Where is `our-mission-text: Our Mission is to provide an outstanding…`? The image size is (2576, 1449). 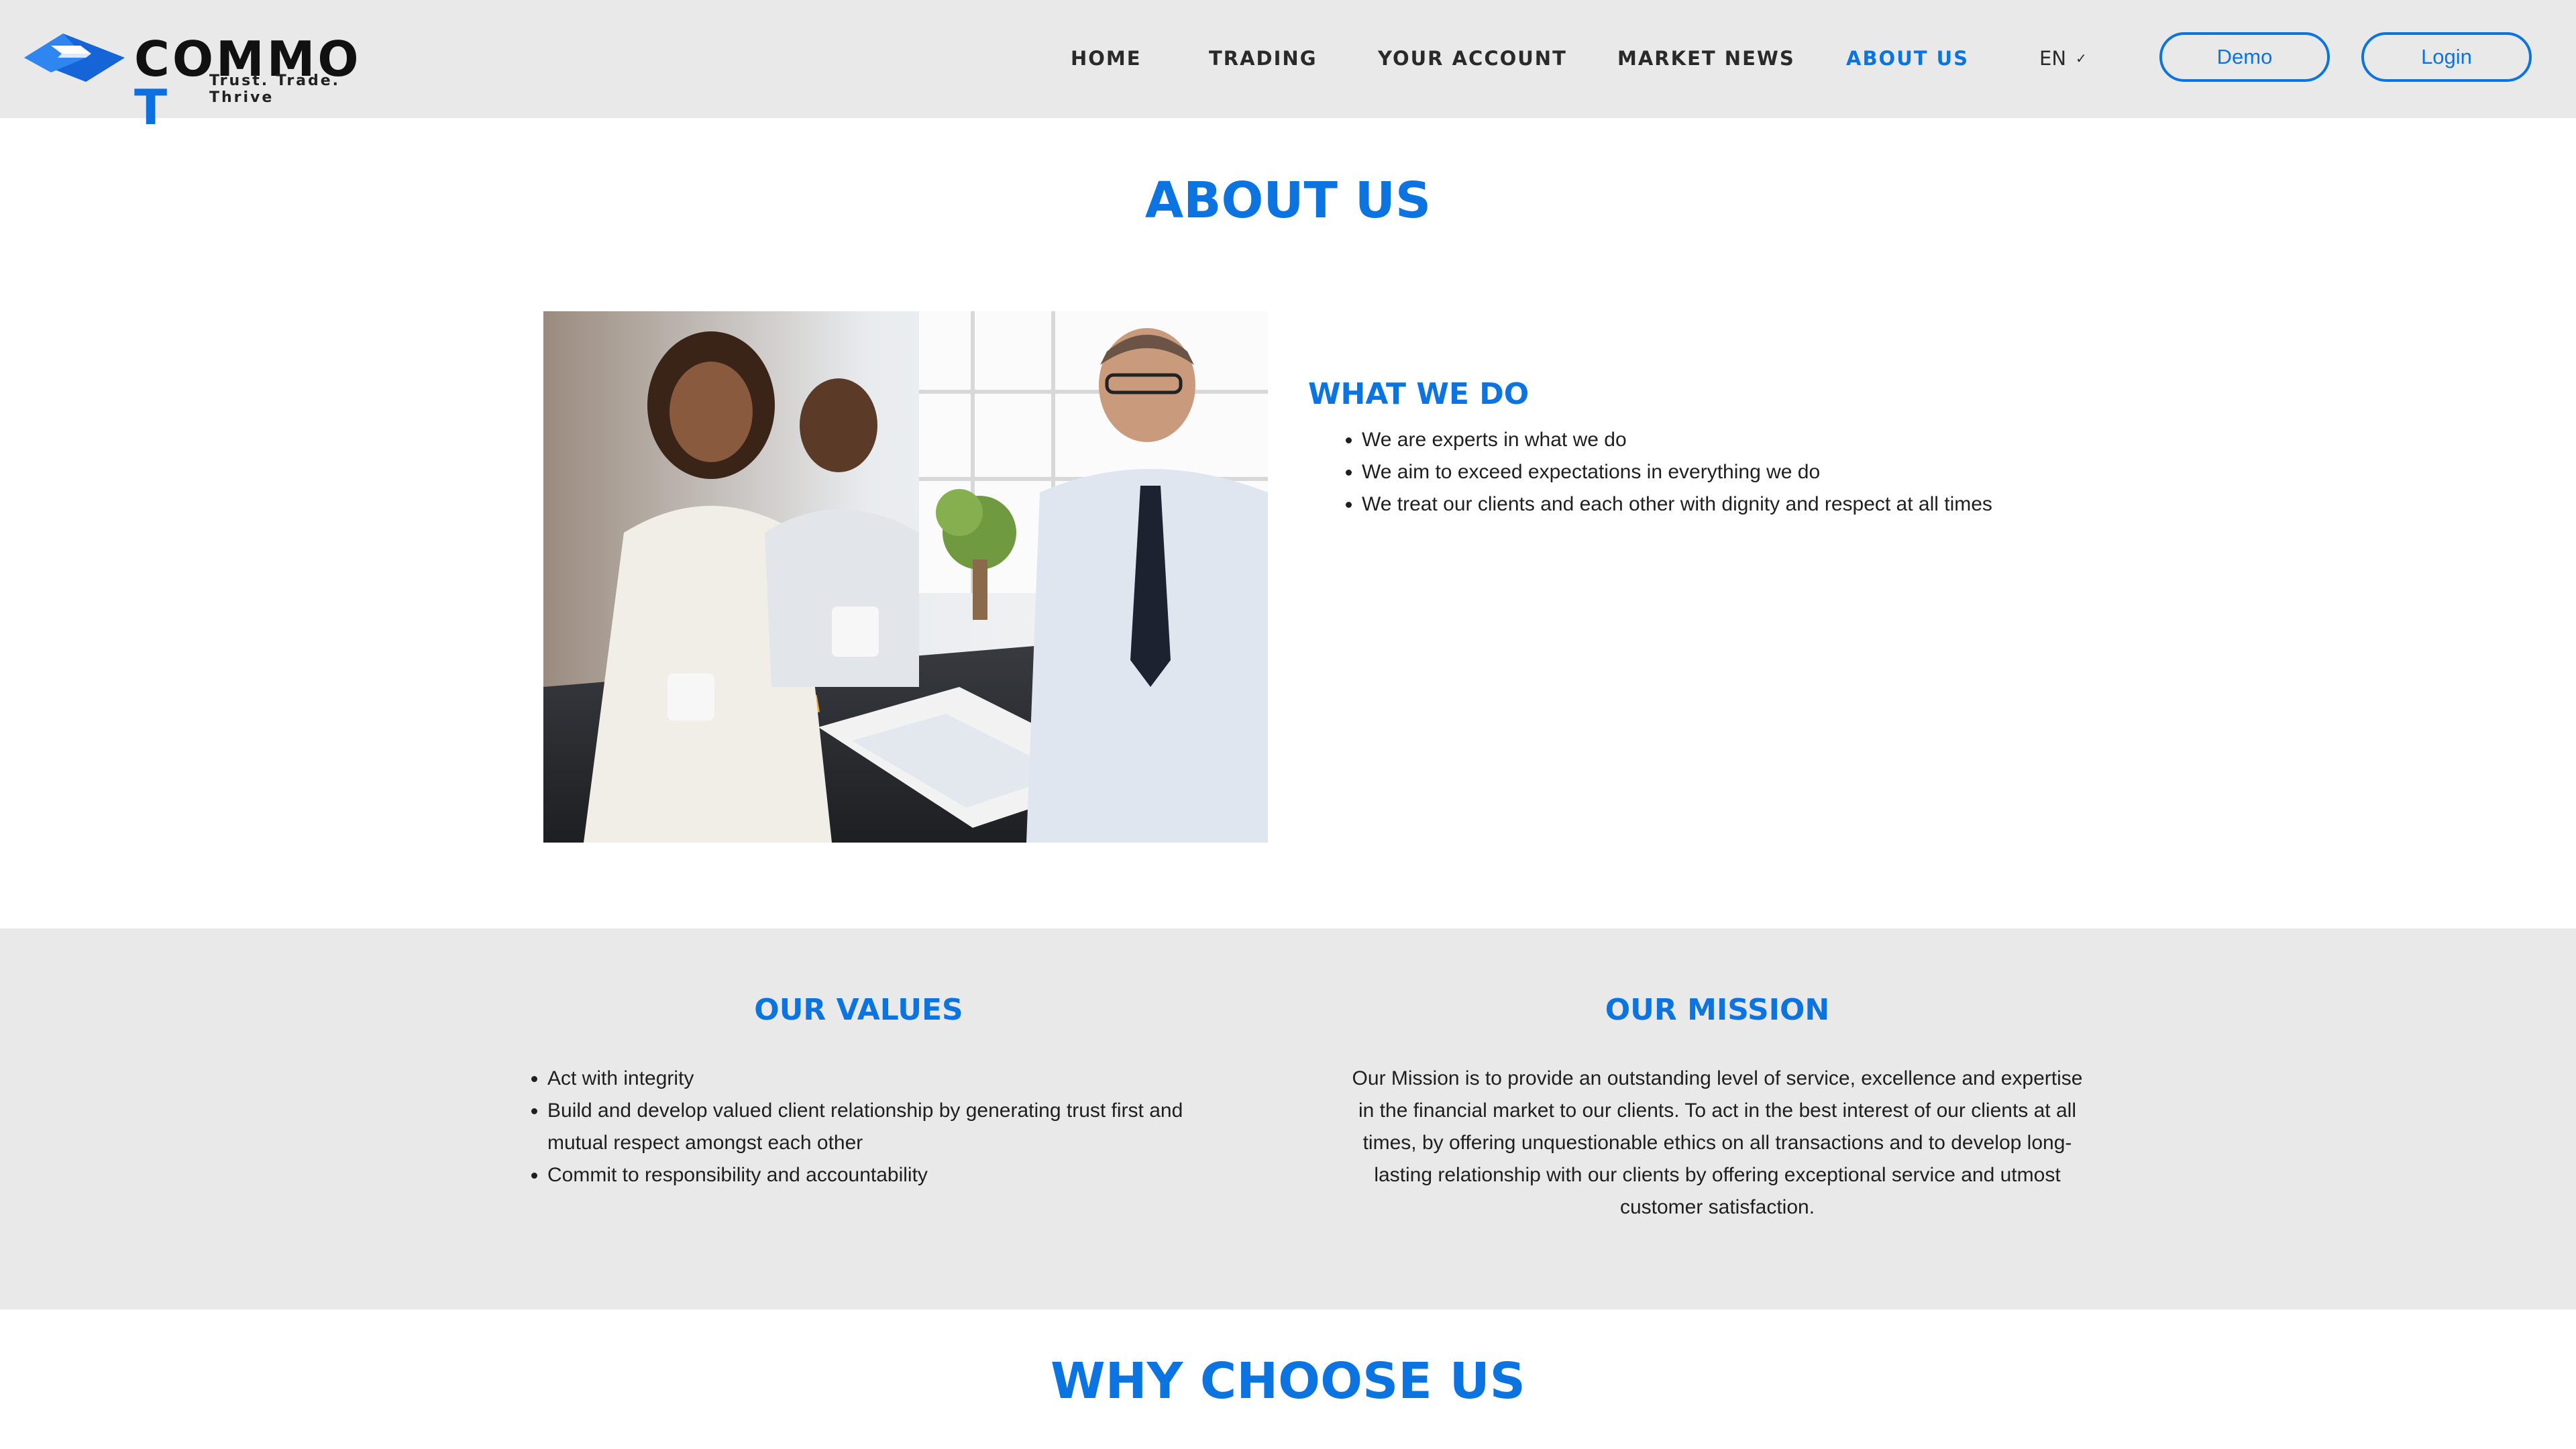 our-mission-text: Our Mission is to provide an outstanding… is located at coordinates (1717, 1142).